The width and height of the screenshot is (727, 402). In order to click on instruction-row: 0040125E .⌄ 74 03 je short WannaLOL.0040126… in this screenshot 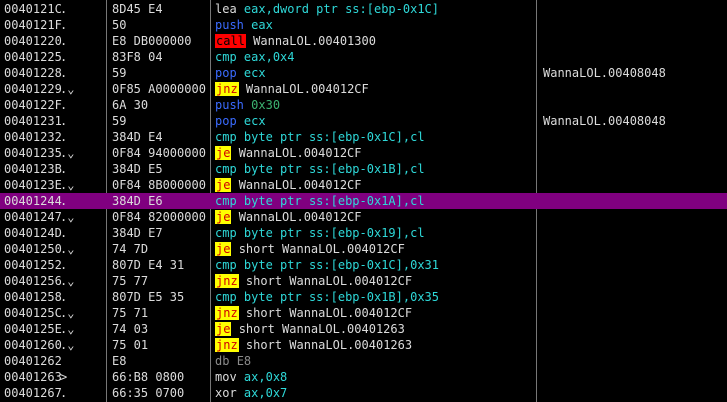, I will do `click(363, 329)`.